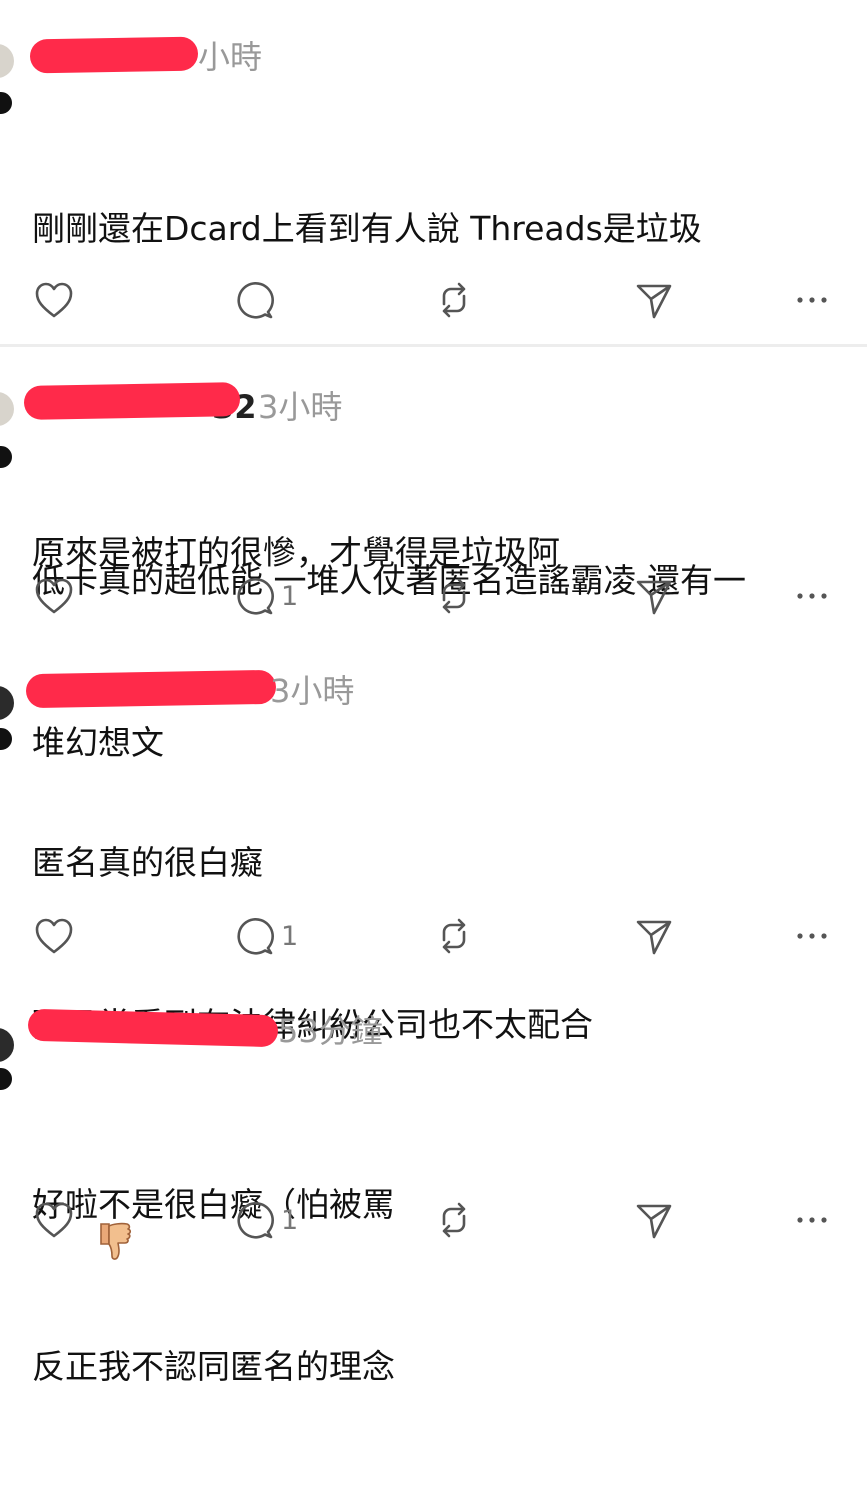 This screenshot has height=1502, width=867. I want to click on author-line: 小時, so click(229, 57).